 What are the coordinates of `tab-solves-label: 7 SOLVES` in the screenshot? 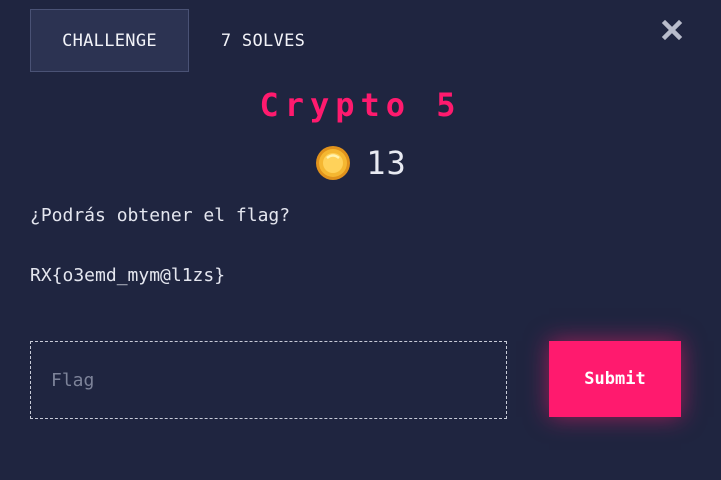 It's located at (263, 40).